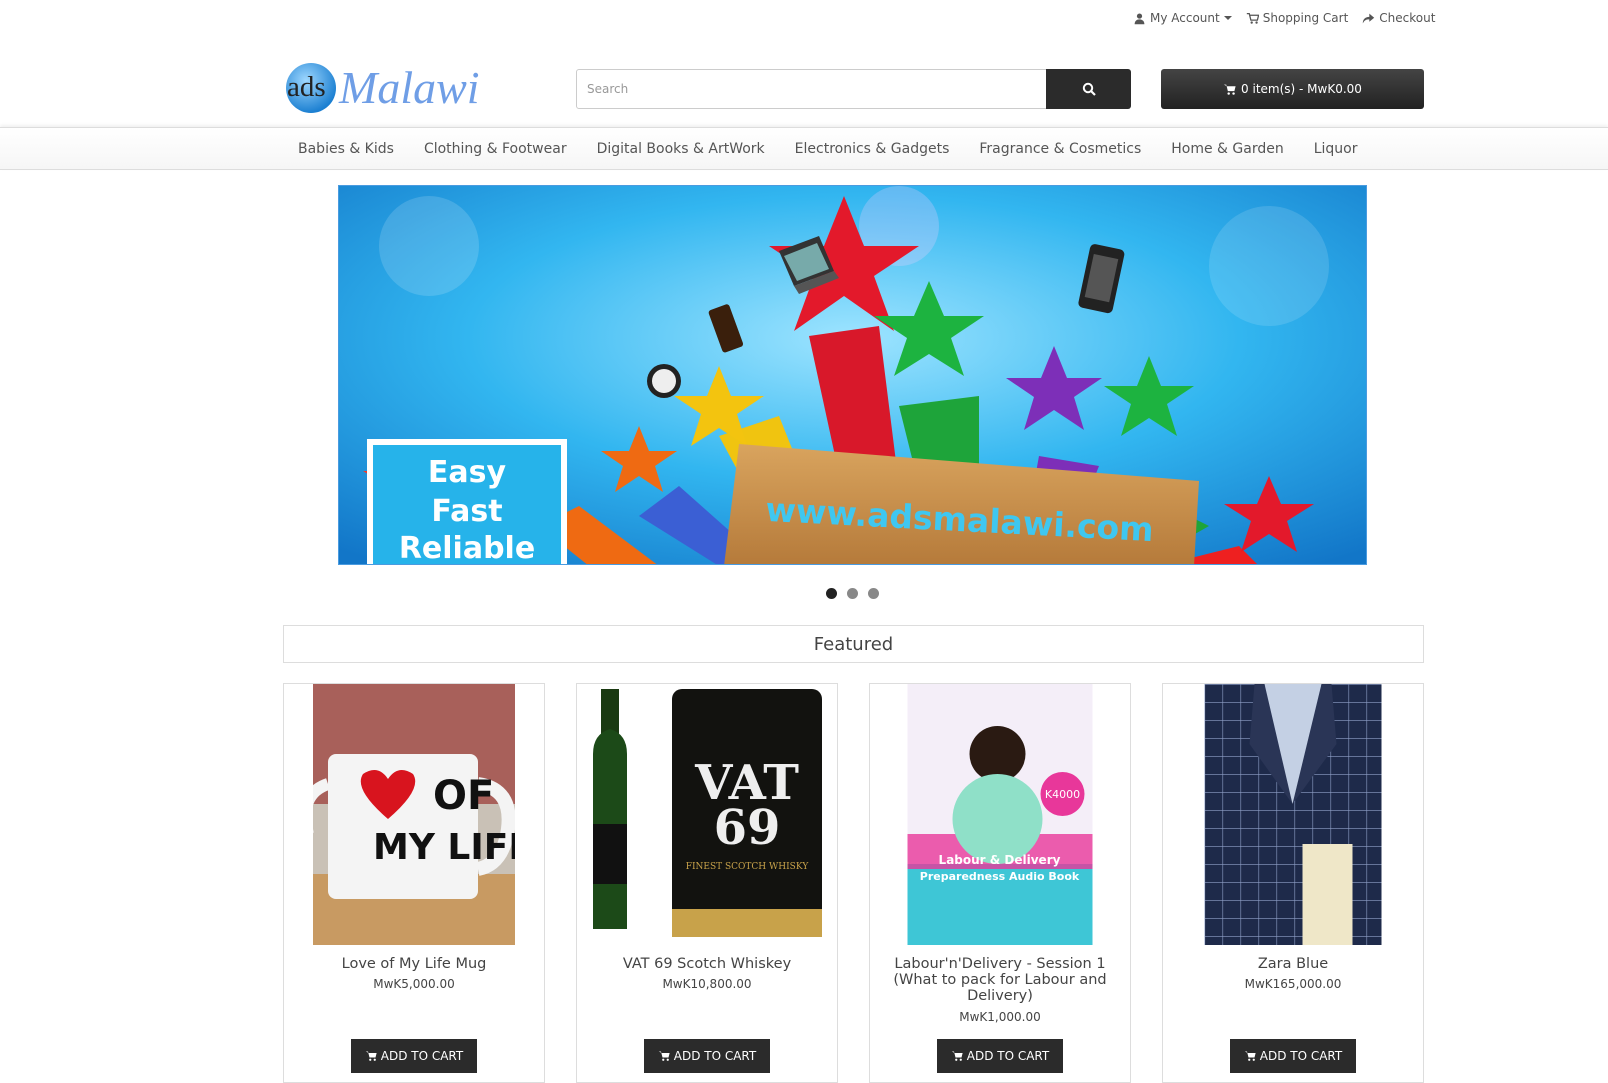 The image size is (1608, 1083). I want to click on product-card: Zara Blue MwK165,000.00 ADD TO CART, so click(1293, 883).